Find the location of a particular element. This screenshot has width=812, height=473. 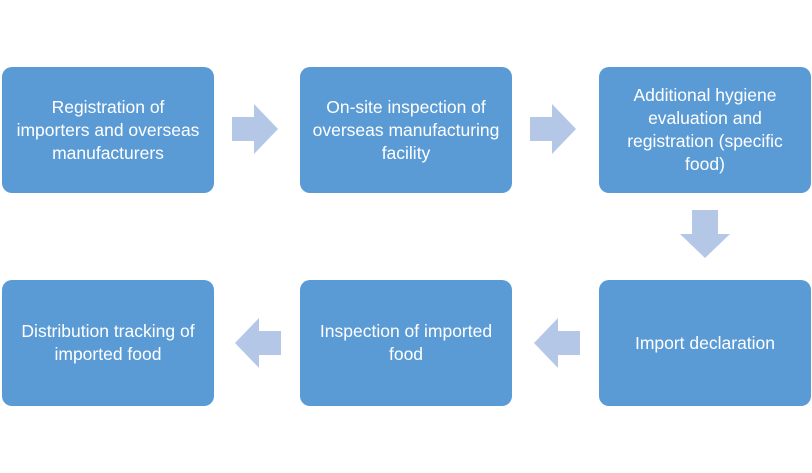

step-import-declaration-box: Import declaration is located at coordinates (705, 343).